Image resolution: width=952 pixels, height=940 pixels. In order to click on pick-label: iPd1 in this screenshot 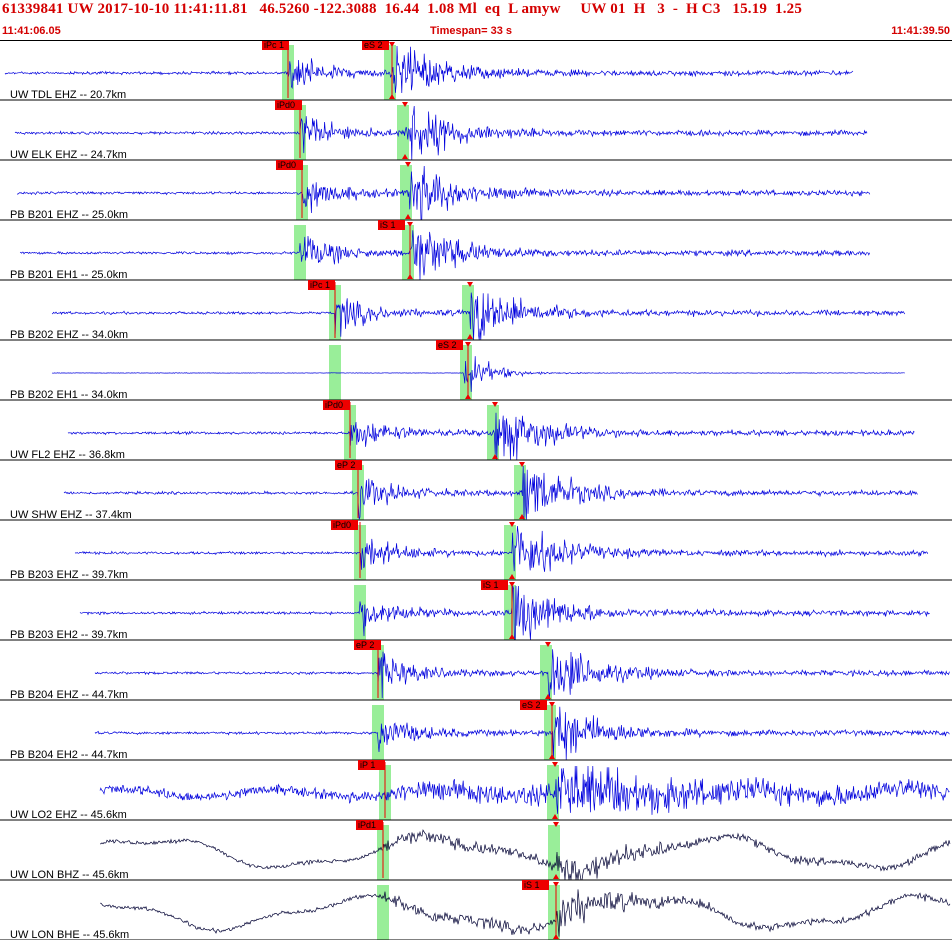, I will do `click(367, 825)`.